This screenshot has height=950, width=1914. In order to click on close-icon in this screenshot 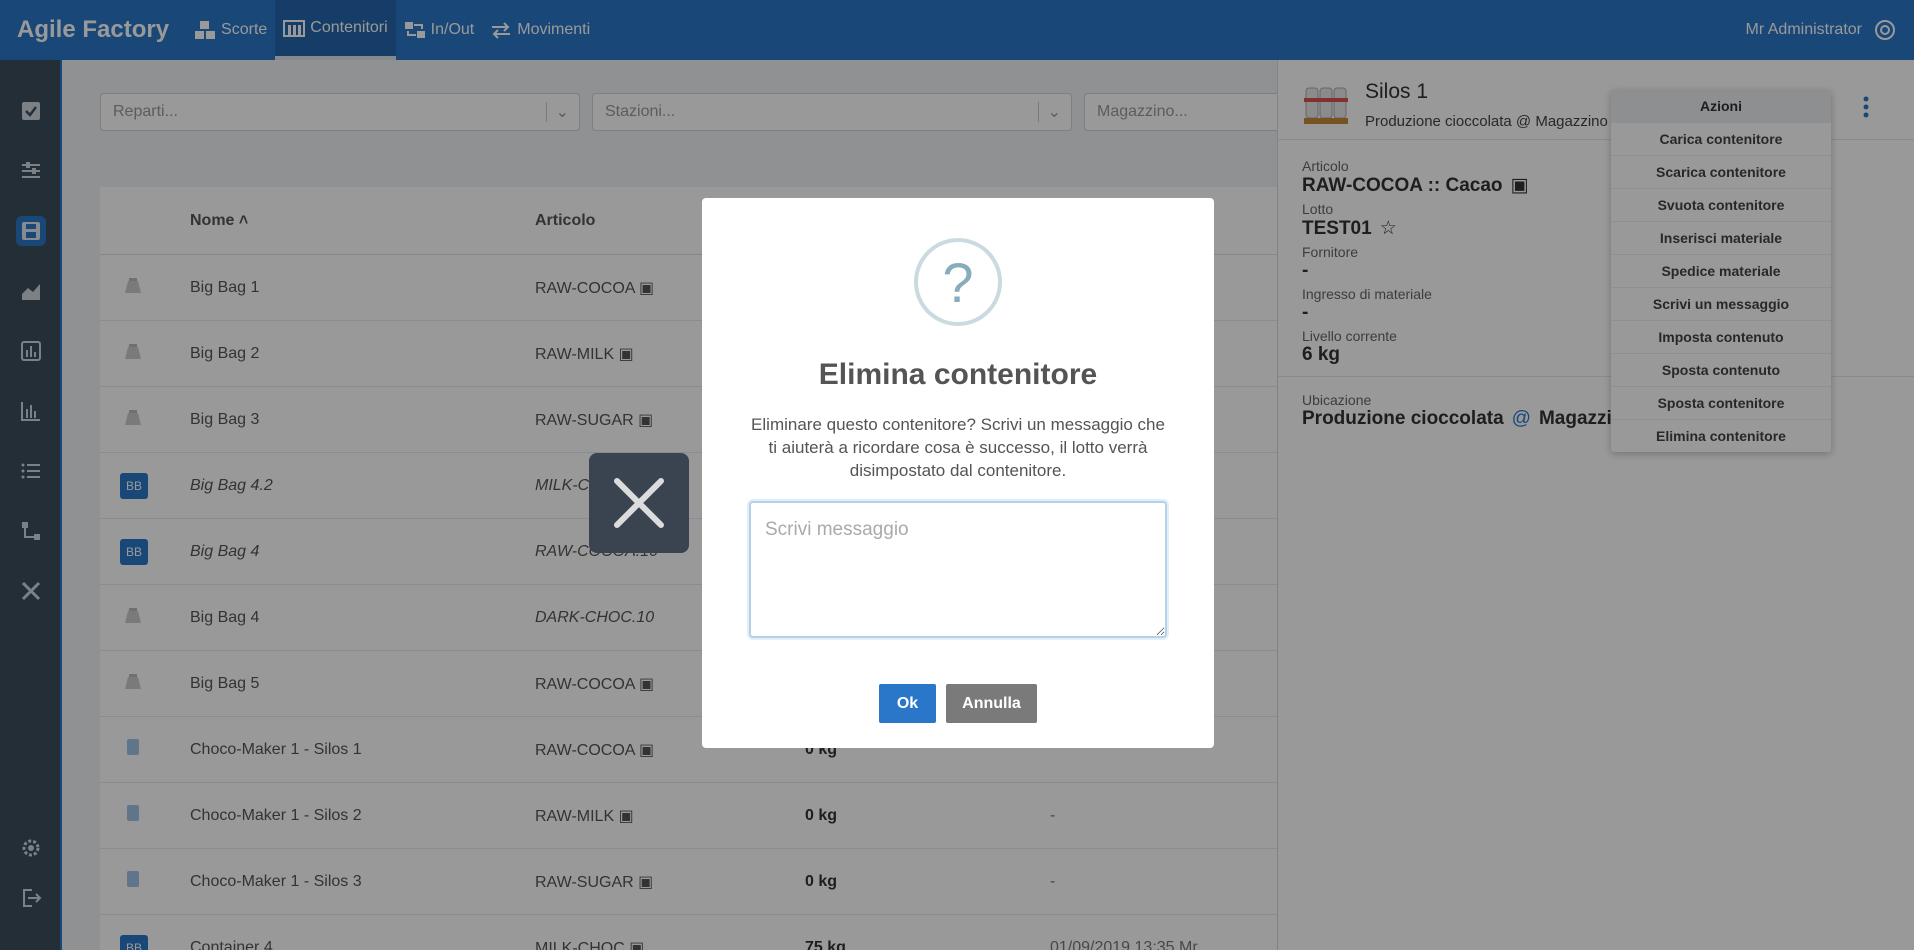, I will do `click(639, 503)`.